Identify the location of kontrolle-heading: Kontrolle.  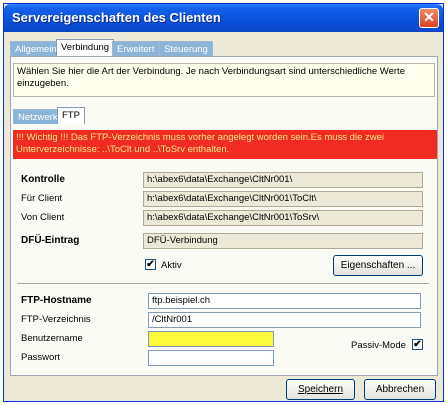
(43, 179).